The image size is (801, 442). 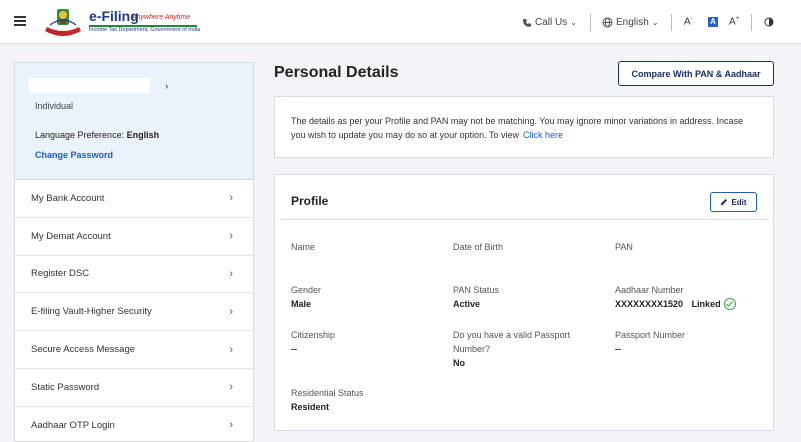 I want to click on residential-status-label: Residential Status, so click(x=327, y=393).